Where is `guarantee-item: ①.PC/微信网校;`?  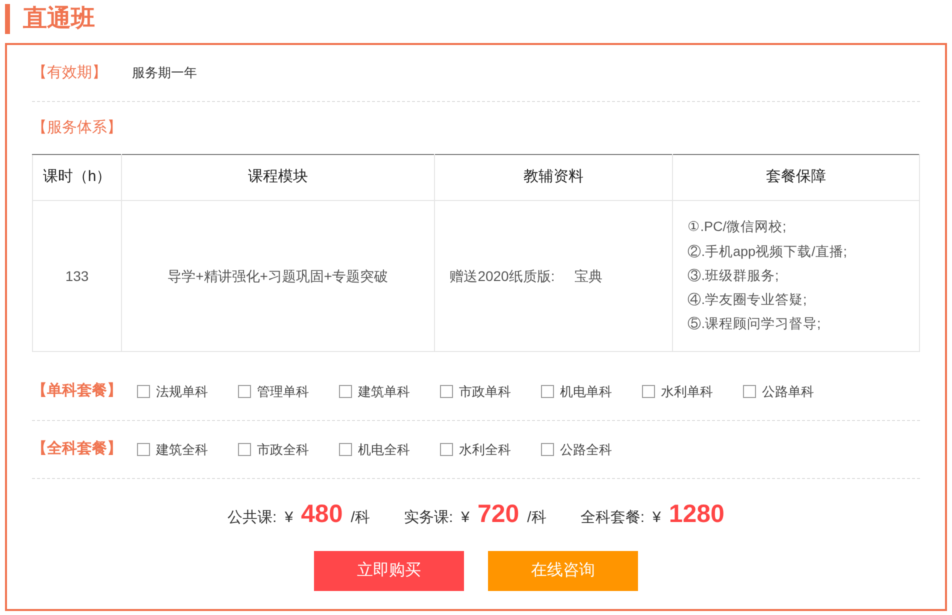
guarantee-item: ①.PC/微信网校; is located at coordinates (737, 227).